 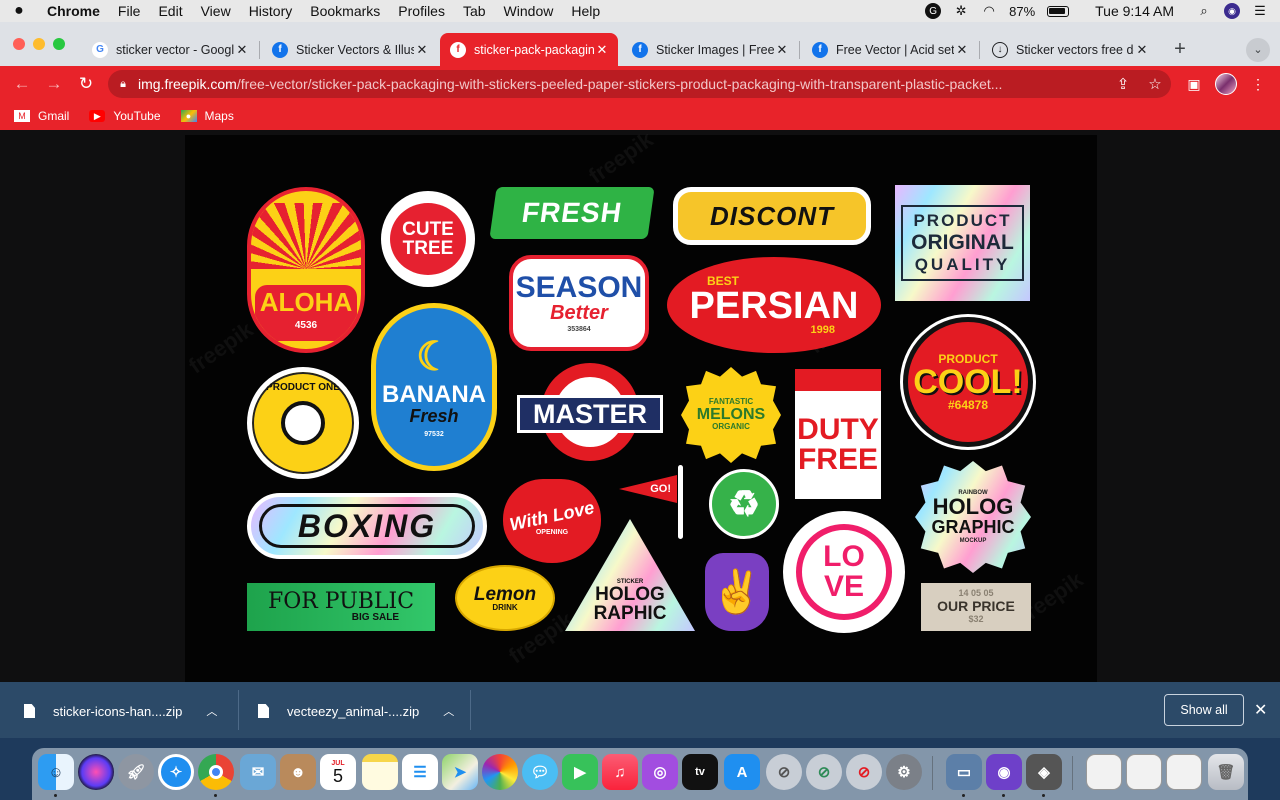 What do you see at coordinates (500, 772) in the screenshot?
I see `photos-icon` at bounding box center [500, 772].